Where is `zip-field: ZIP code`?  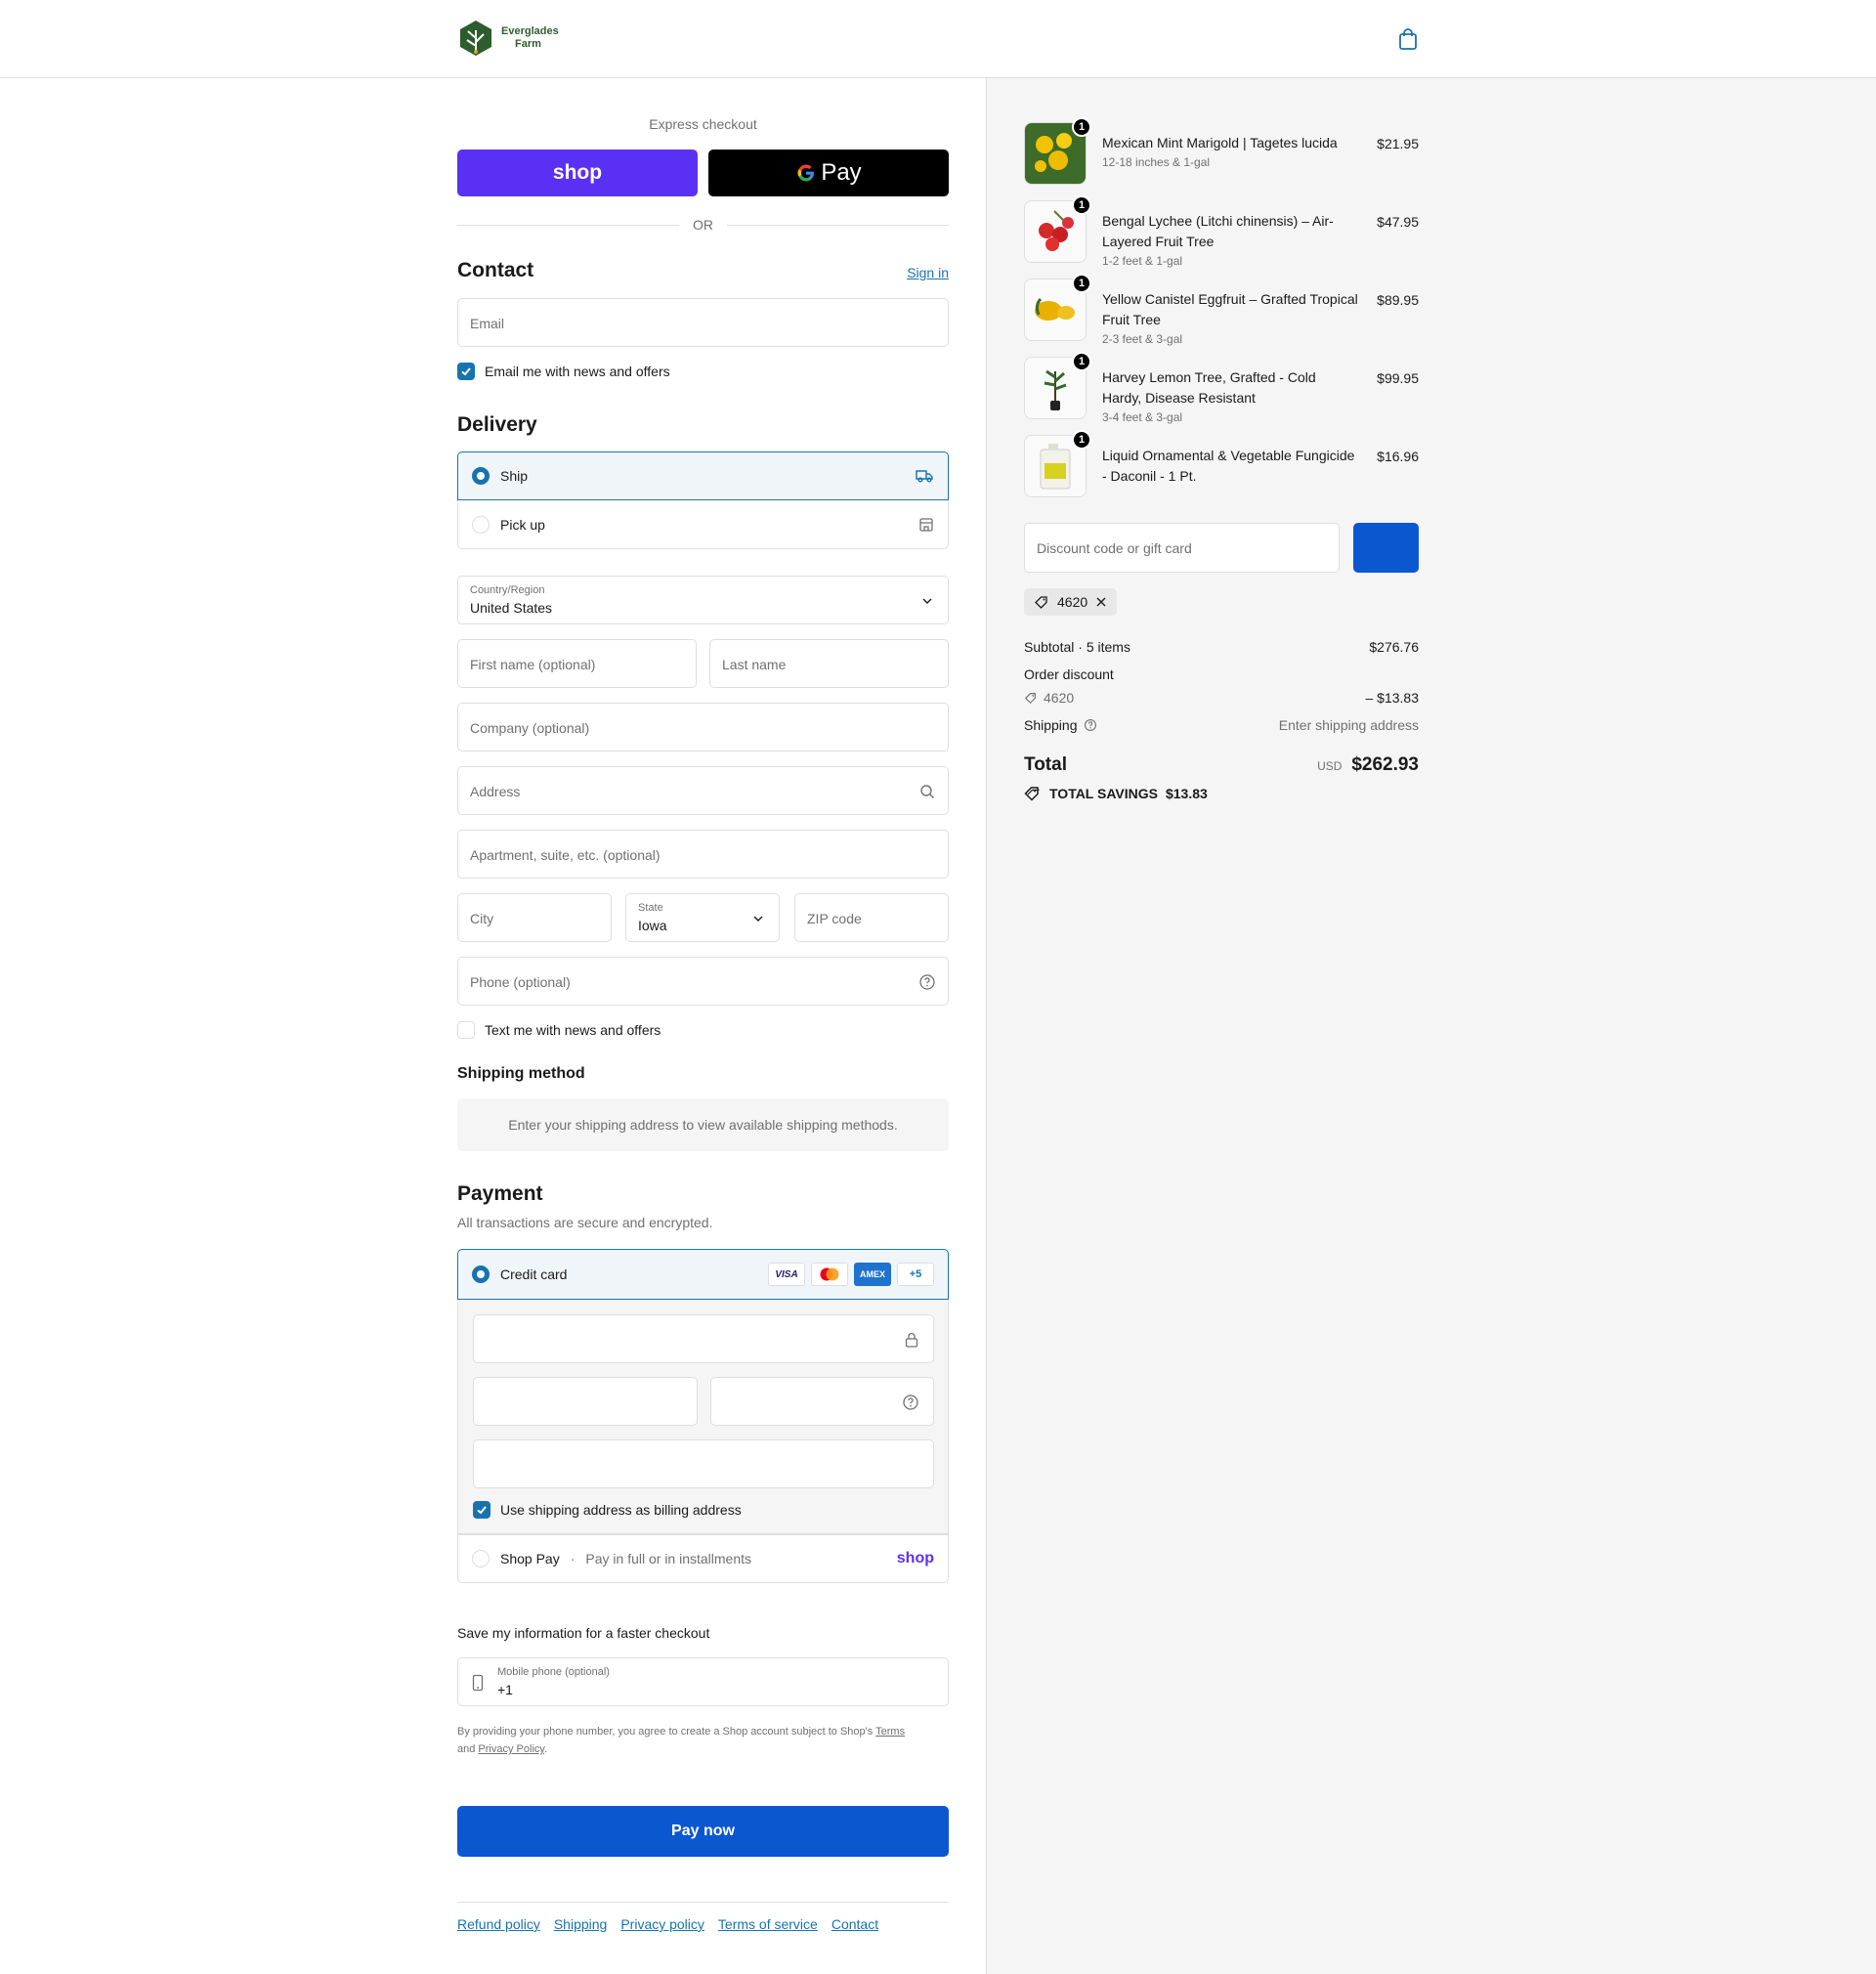
zip-field: ZIP code is located at coordinates (871, 917).